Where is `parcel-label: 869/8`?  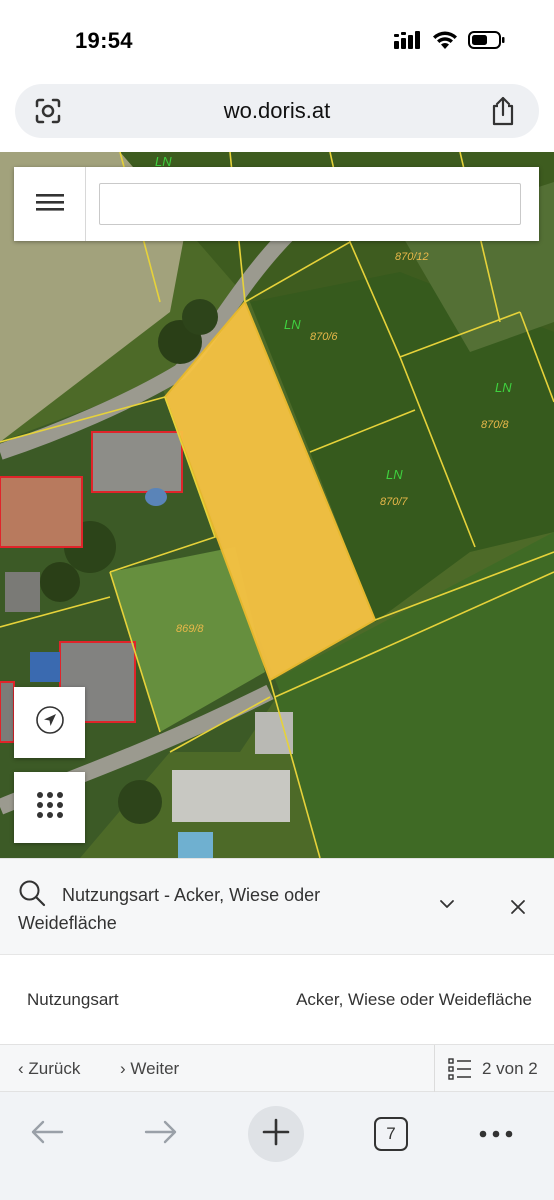 parcel-label: 869/8 is located at coordinates (190, 629).